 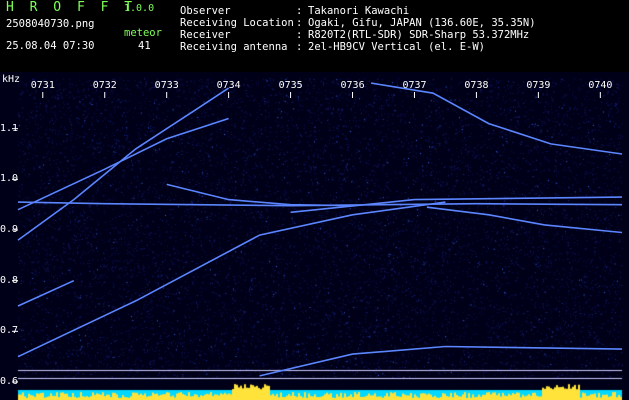 I want to click on capture-datetime: 25.08.04 07:30, so click(x=50, y=46).